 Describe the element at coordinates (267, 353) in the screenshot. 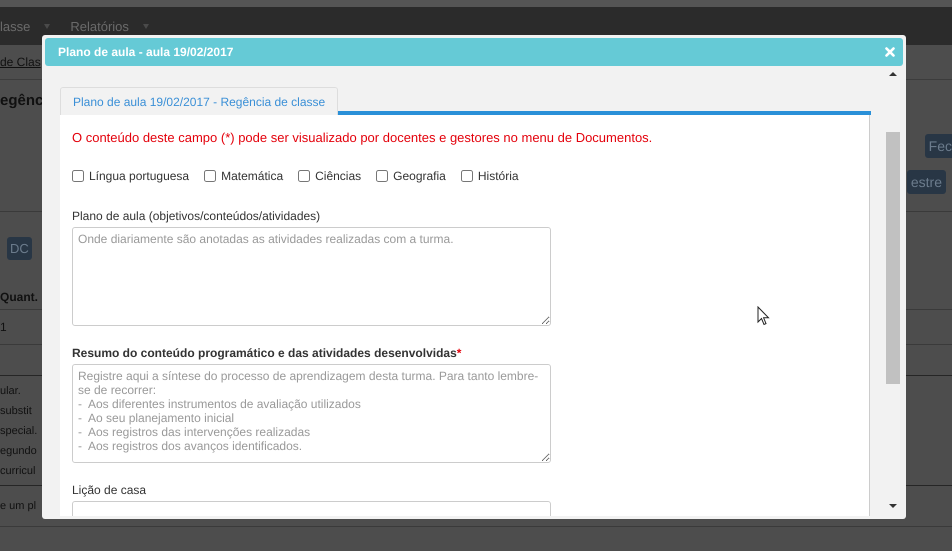

I see `field-label: Resumo do conteúdo programático e das atividades desenvolvidas*` at that location.